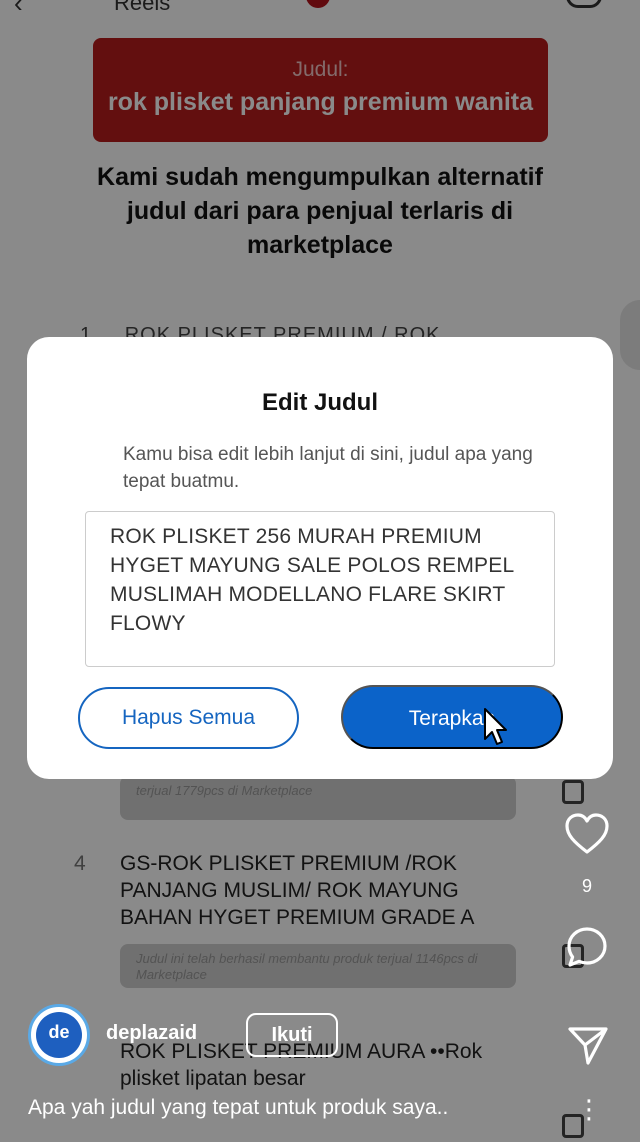 The width and height of the screenshot is (640, 1142). What do you see at coordinates (188, 718) in the screenshot?
I see `clear-all-button: Hapus Semua` at bounding box center [188, 718].